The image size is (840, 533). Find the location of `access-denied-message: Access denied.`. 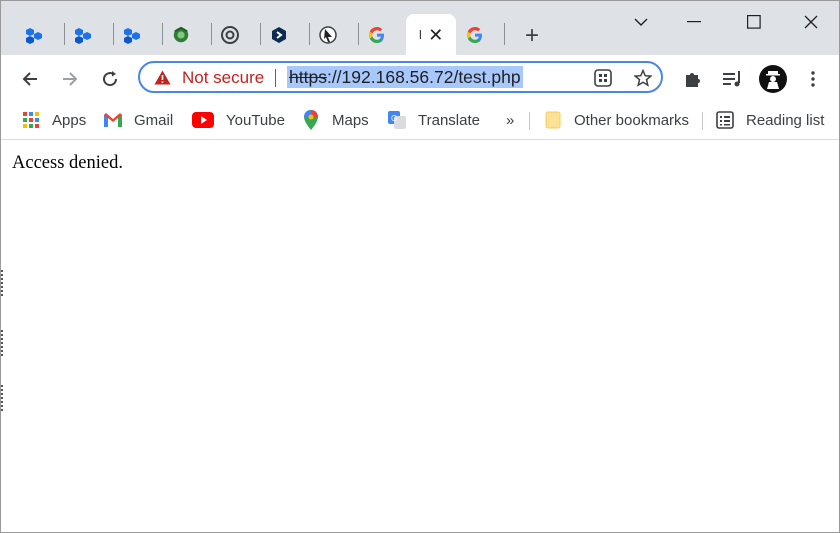

access-denied-message: Access denied. is located at coordinates (67, 163).